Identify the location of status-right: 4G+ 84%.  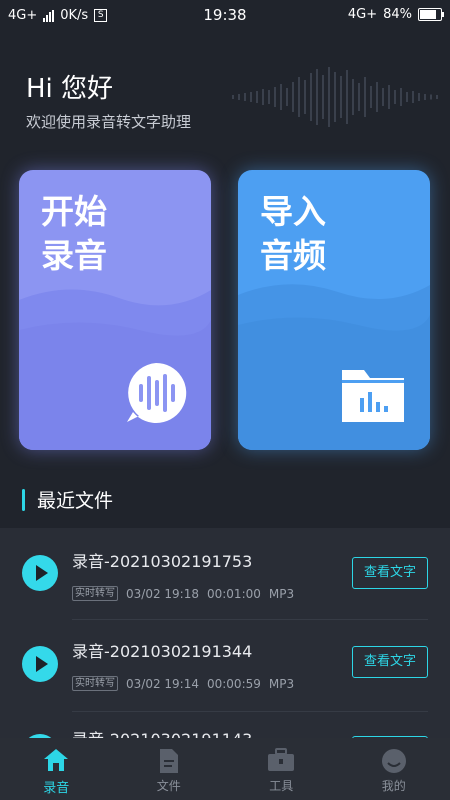
(395, 14).